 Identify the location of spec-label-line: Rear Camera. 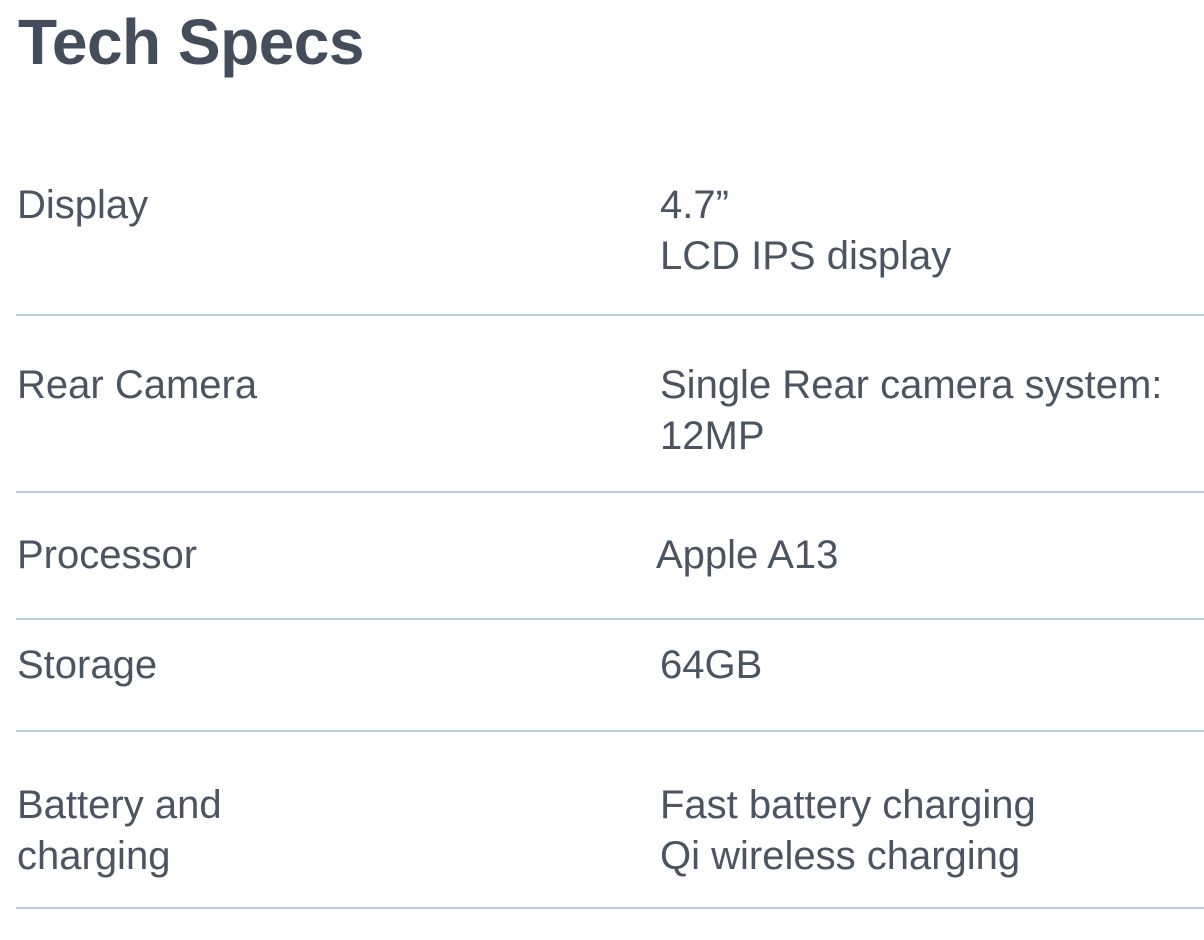
(137, 385).